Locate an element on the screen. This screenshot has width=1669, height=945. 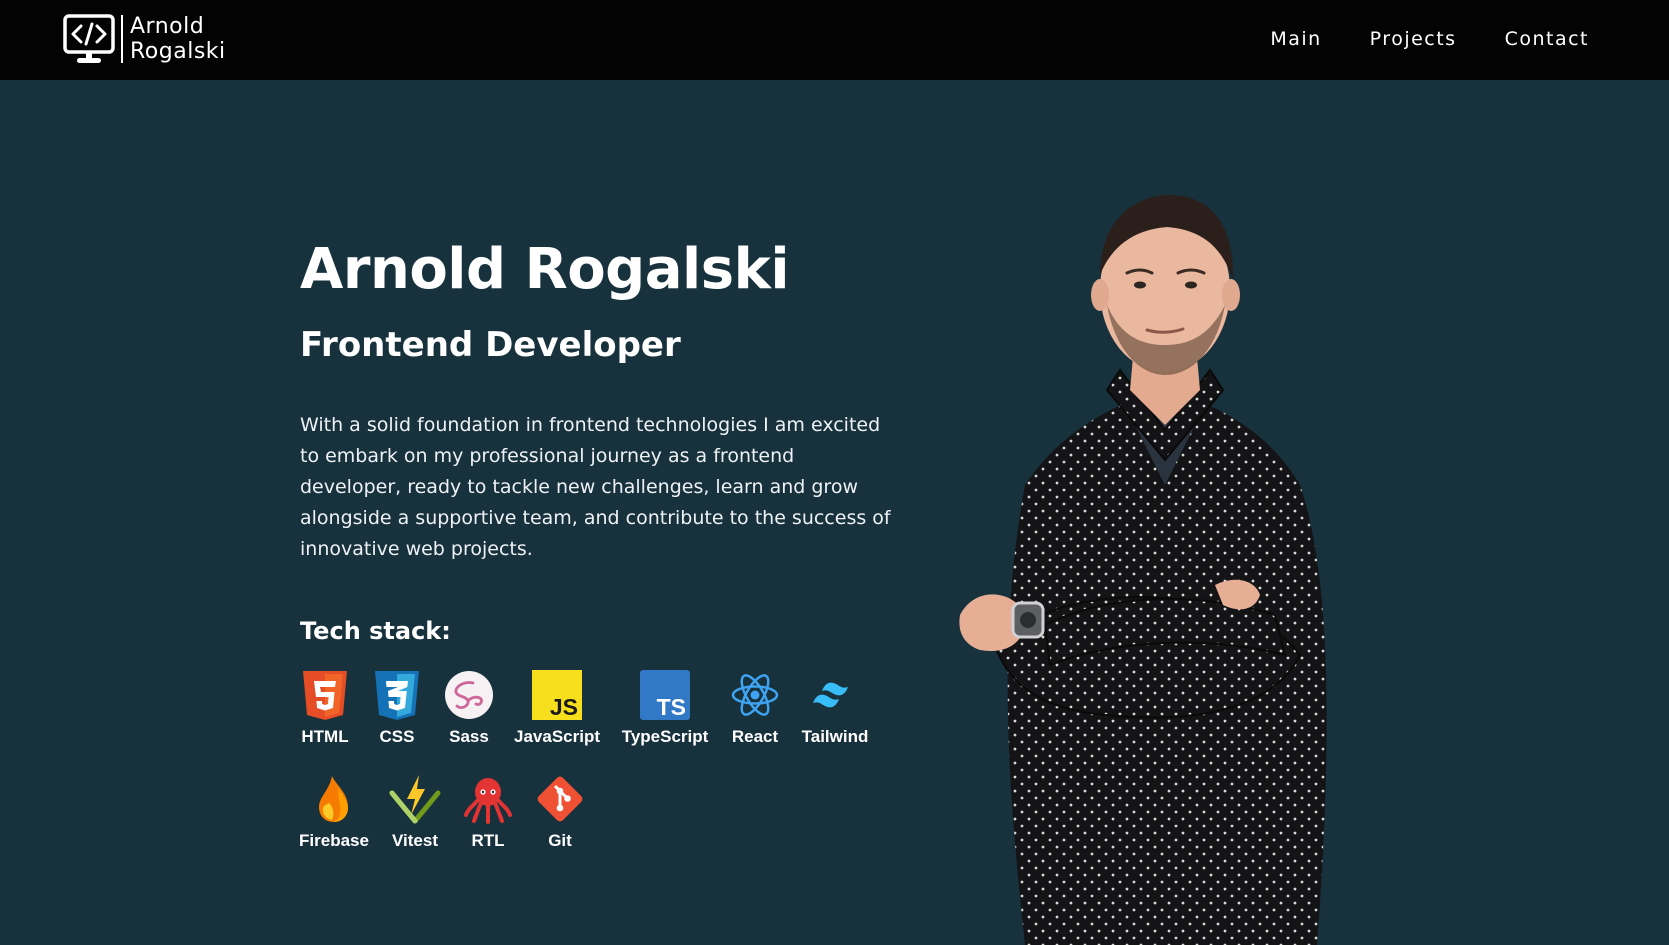
typescript-icon: TS is located at coordinates (665, 695).